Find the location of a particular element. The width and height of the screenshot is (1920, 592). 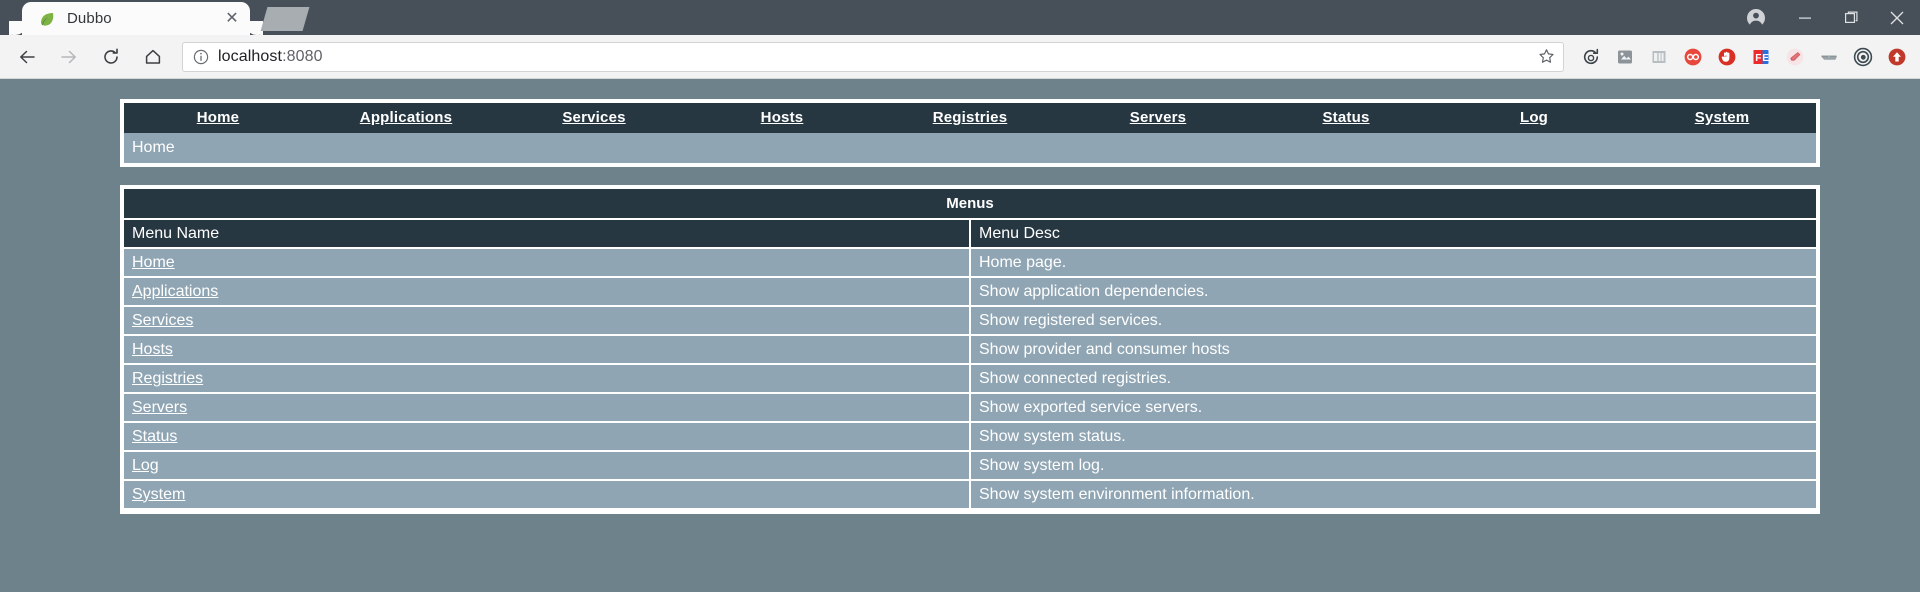

nav-link-applications: Applications is located at coordinates (406, 117).